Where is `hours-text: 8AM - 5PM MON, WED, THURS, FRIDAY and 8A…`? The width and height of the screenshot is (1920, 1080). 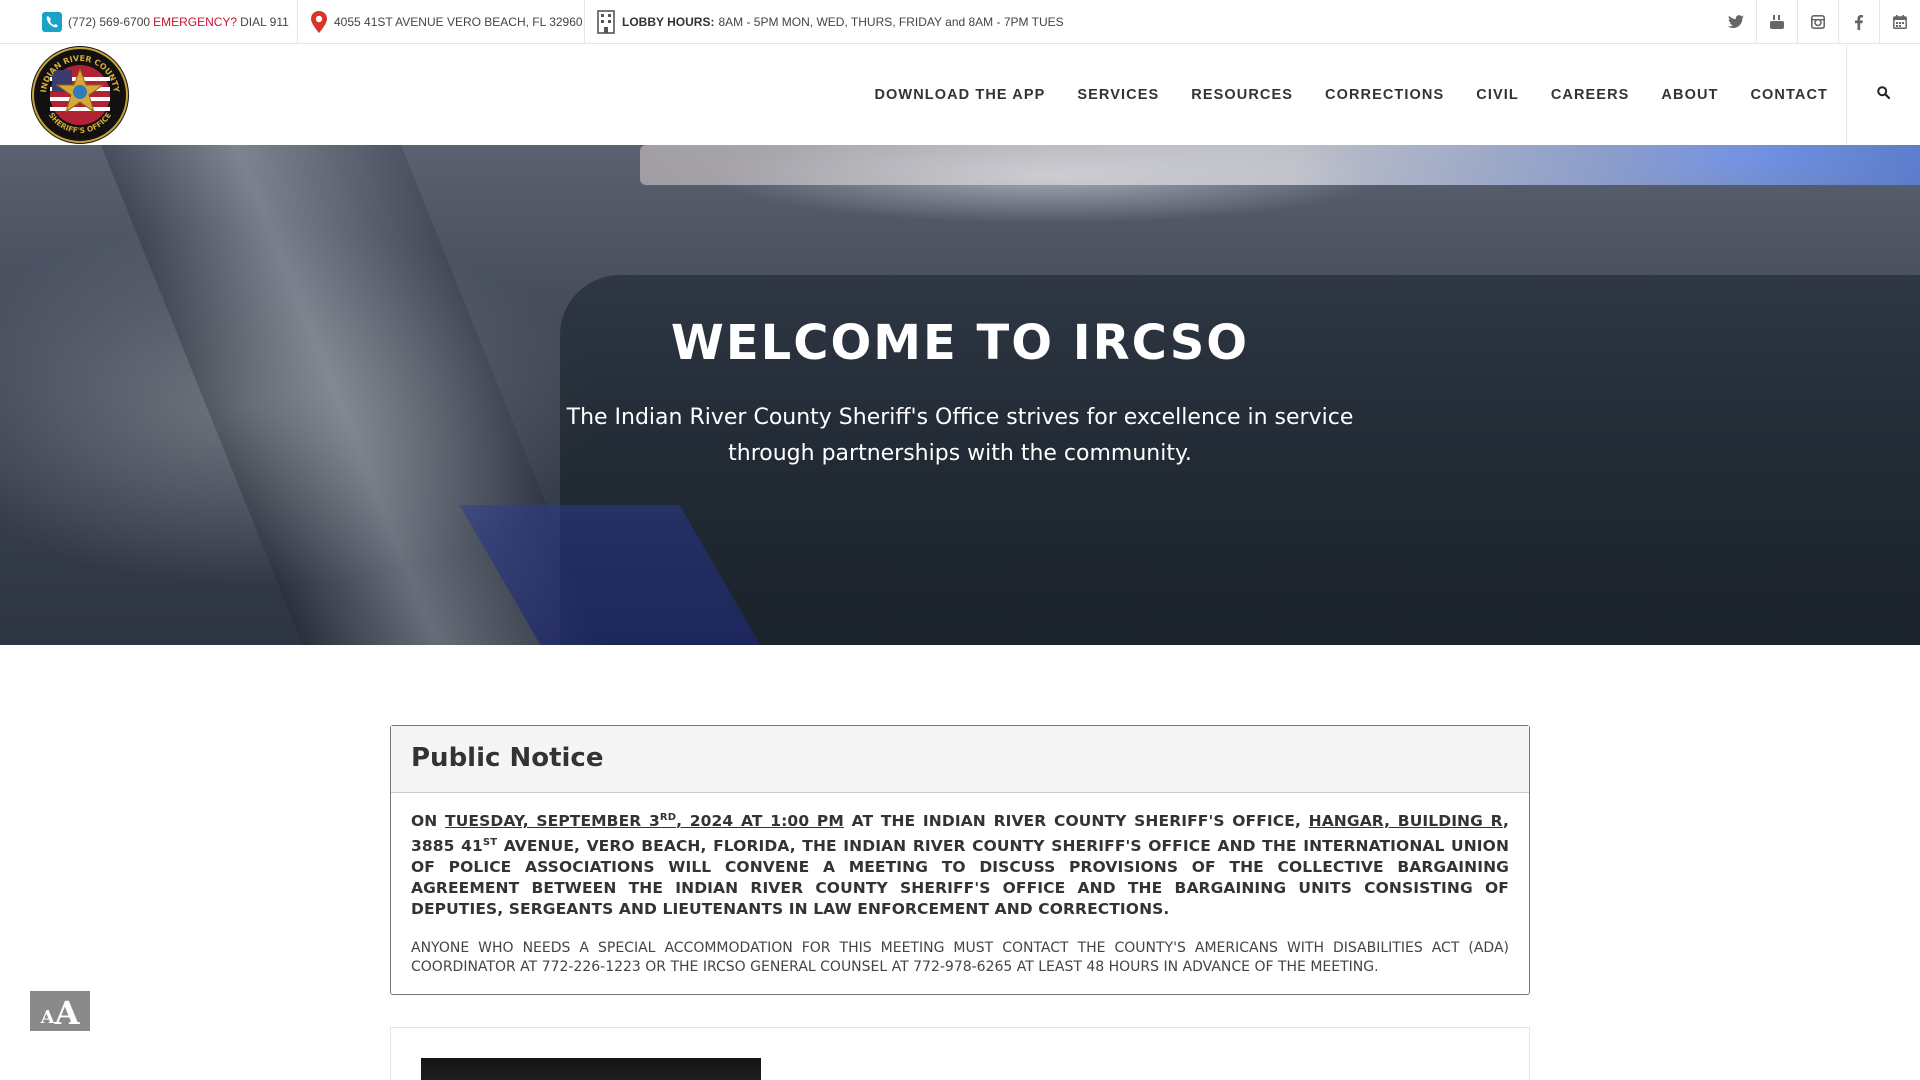
hours-text: 8AM - 5PM MON, WED, THURS, FRIDAY and 8A… is located at coordinates (891, 22).